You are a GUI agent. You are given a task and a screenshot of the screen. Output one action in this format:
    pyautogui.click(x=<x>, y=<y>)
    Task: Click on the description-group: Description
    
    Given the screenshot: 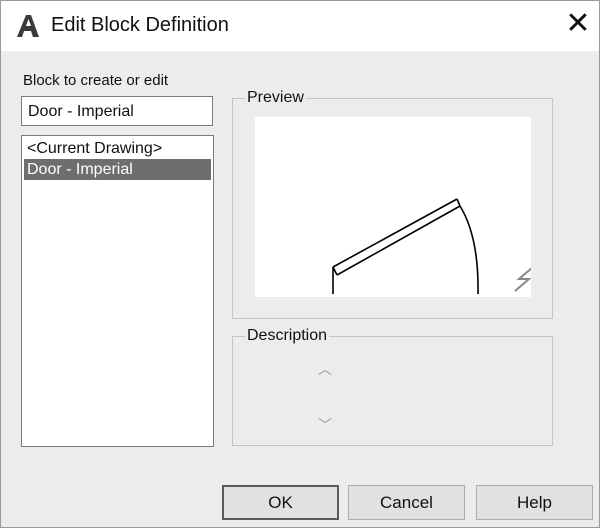 What is the action you would take?
    pyautogui.click(x=392, y=386)
    